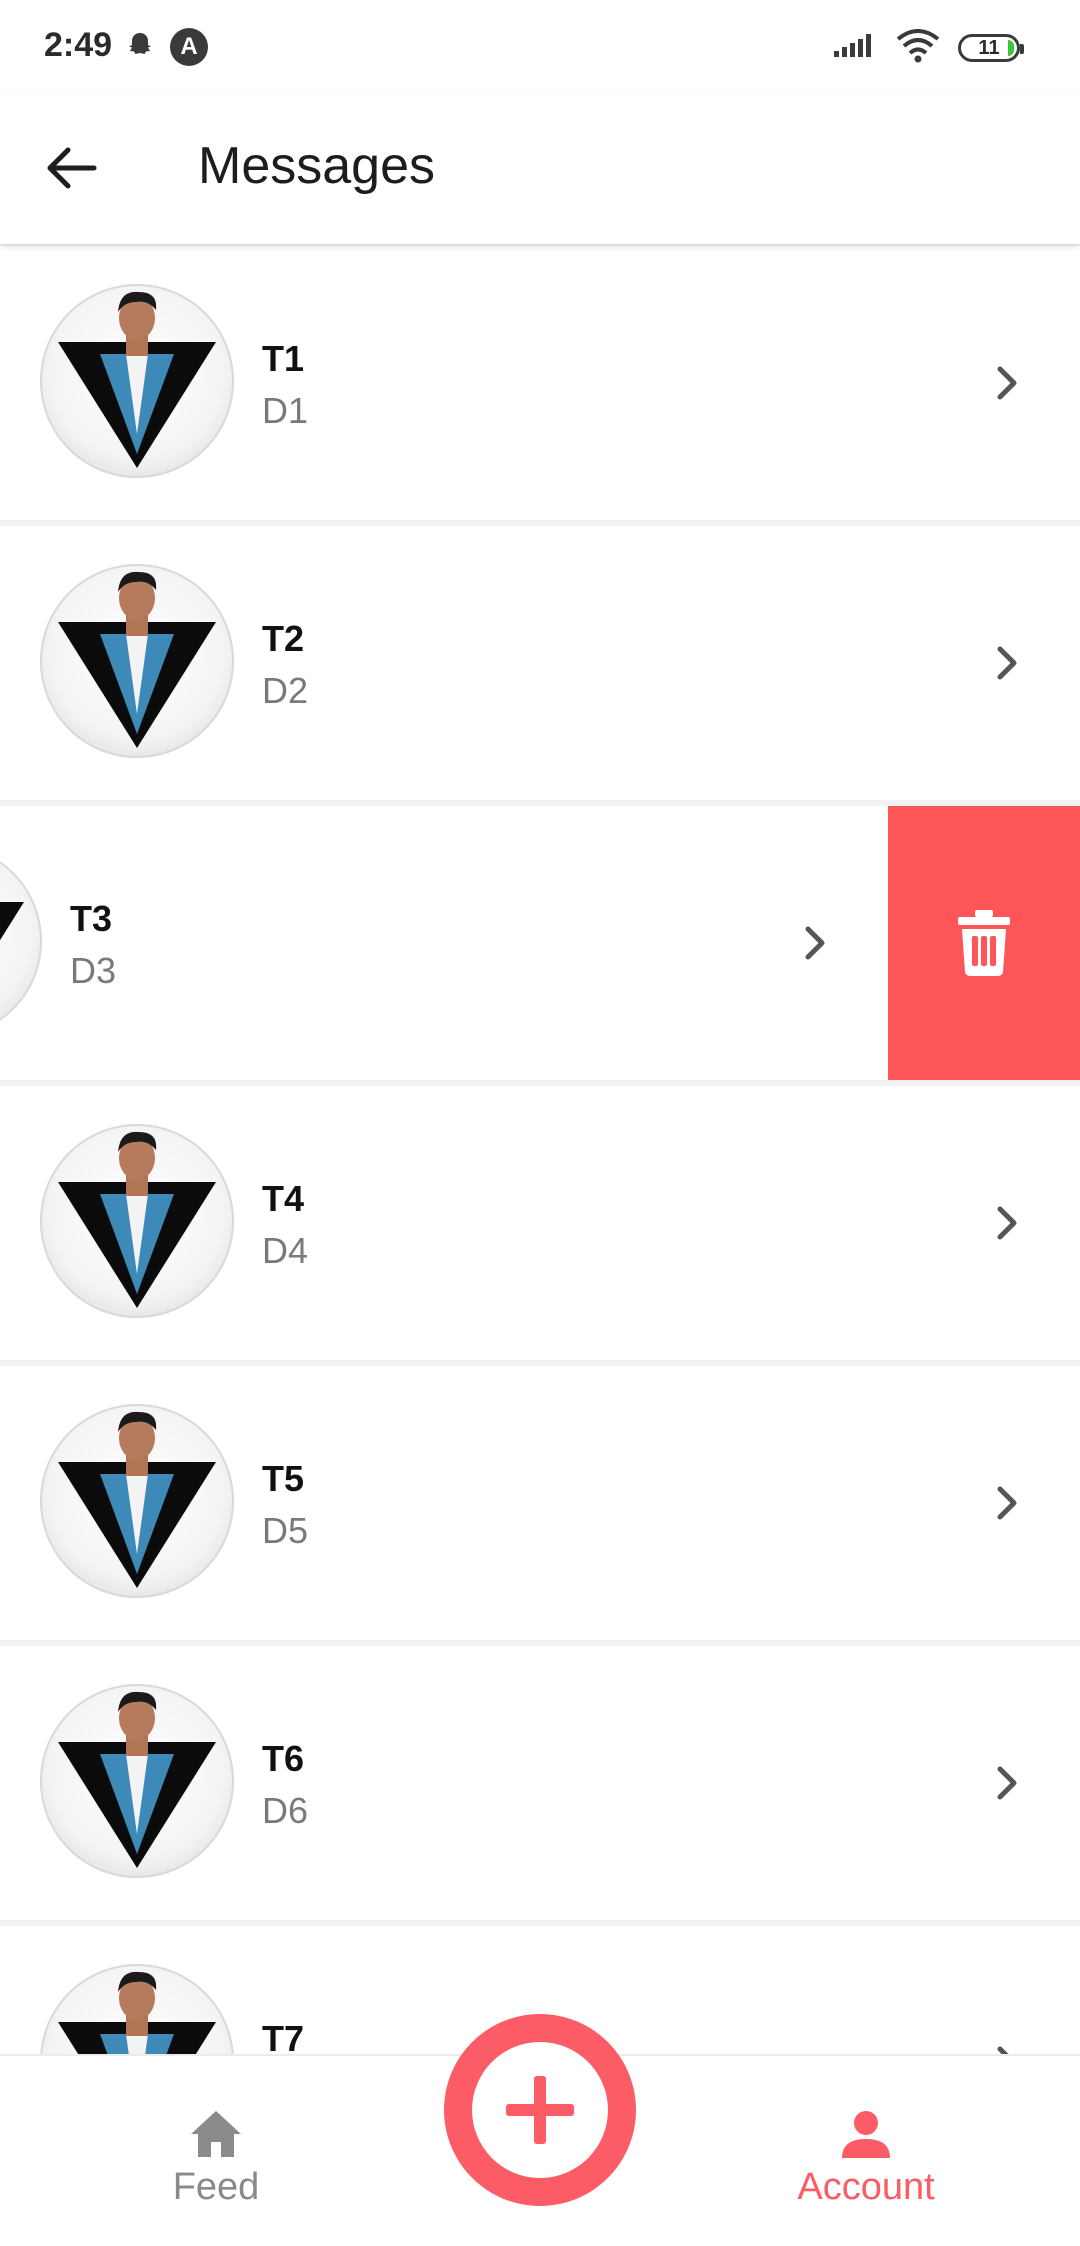 Image resolution: width=1080 pixels, height=2246 pixels. I want to click on page-title: Messages, so click(316, 166).